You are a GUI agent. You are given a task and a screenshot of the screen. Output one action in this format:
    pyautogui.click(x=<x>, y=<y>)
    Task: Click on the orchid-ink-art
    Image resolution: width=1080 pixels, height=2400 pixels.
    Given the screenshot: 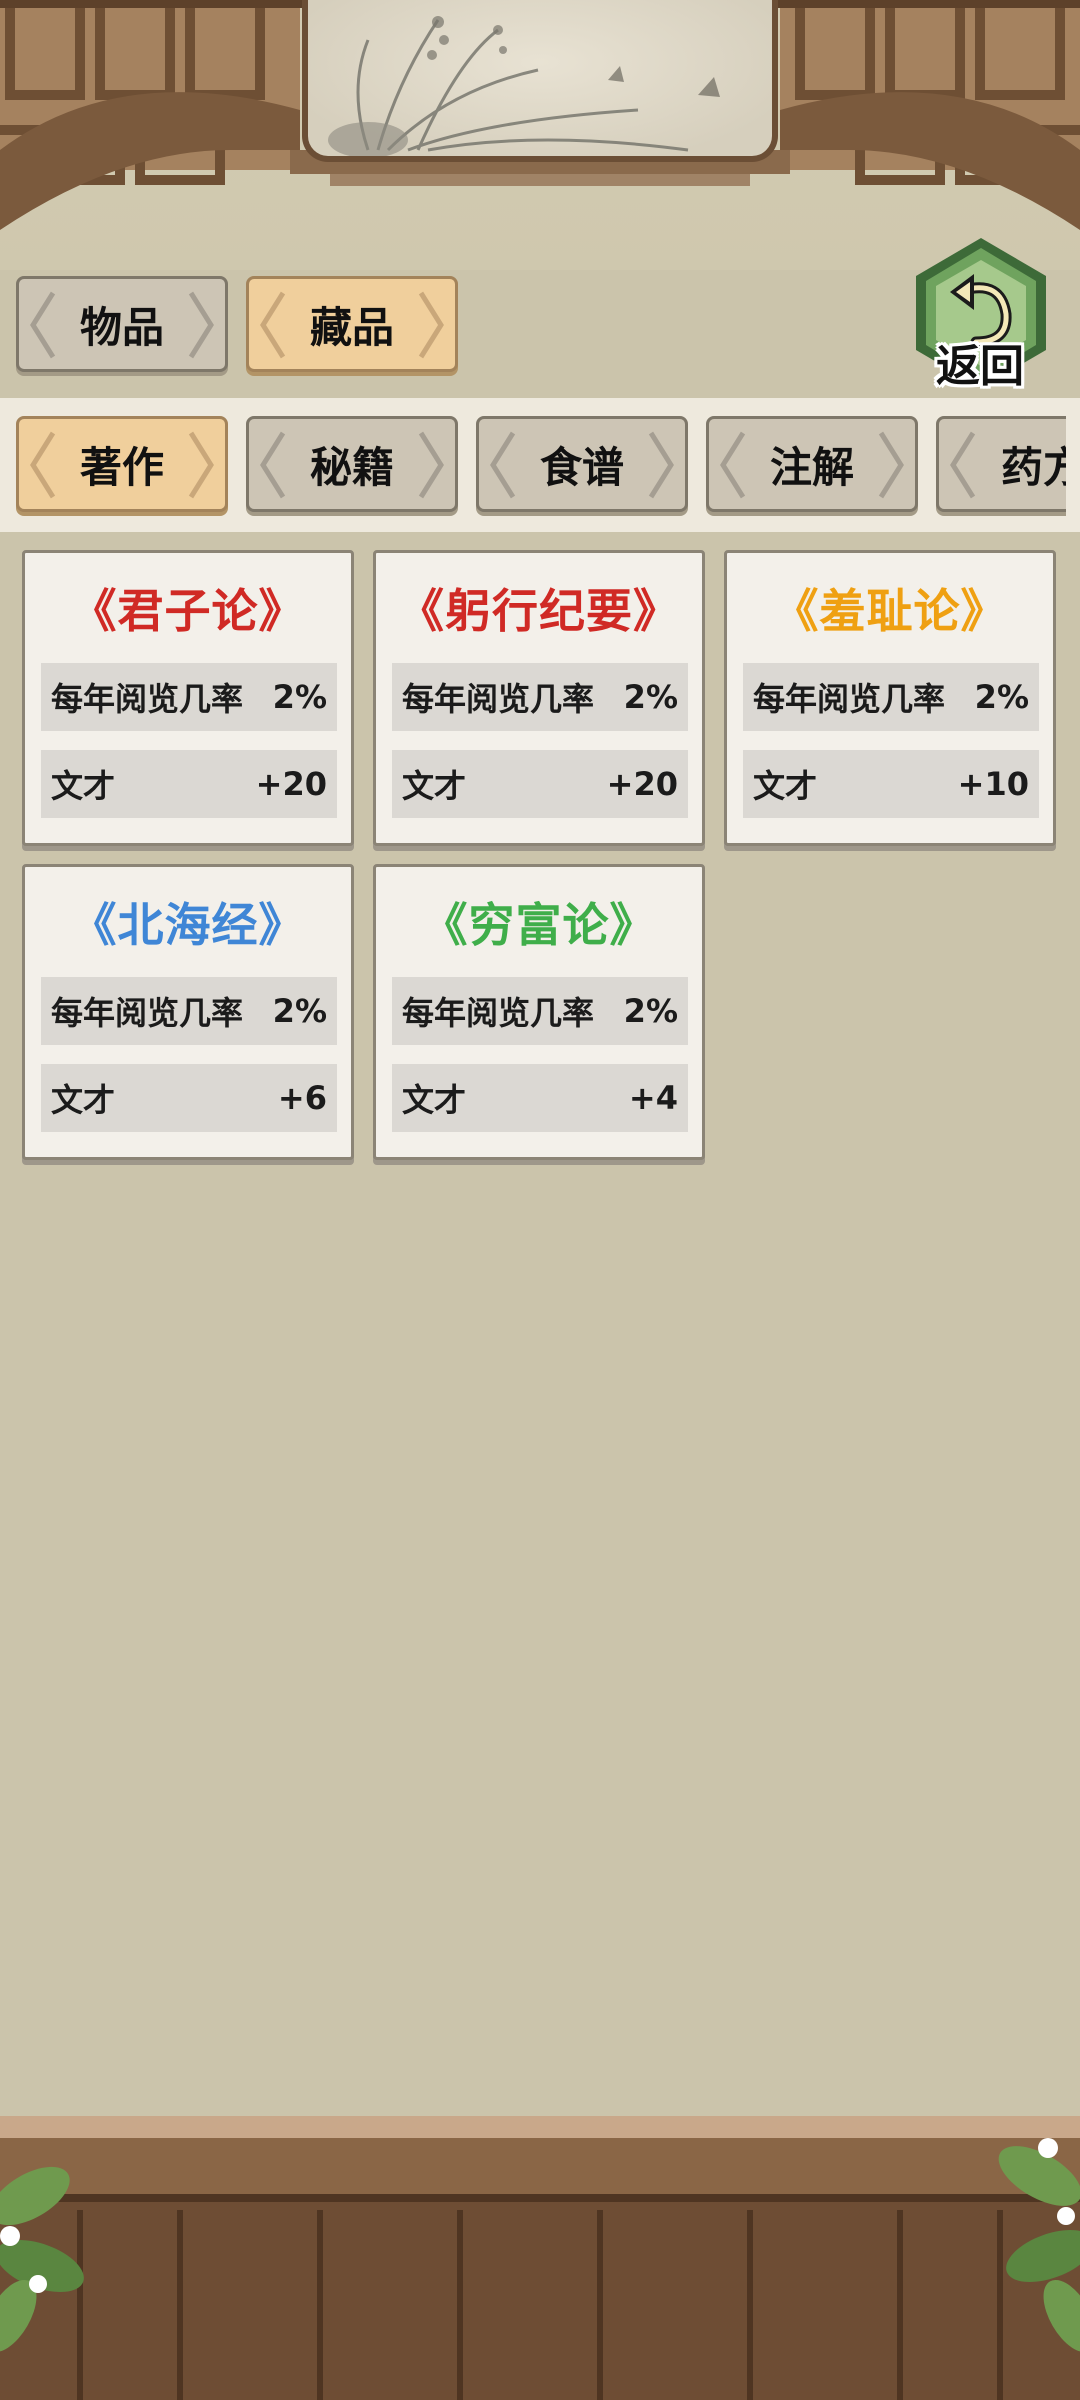 What is the action you would take?
    pyautogui.click(x=524, y=86)
    